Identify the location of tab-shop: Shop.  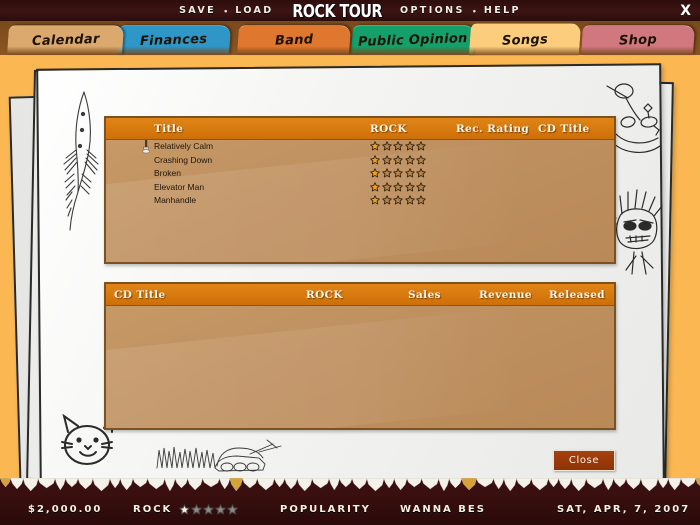
(638, 40).